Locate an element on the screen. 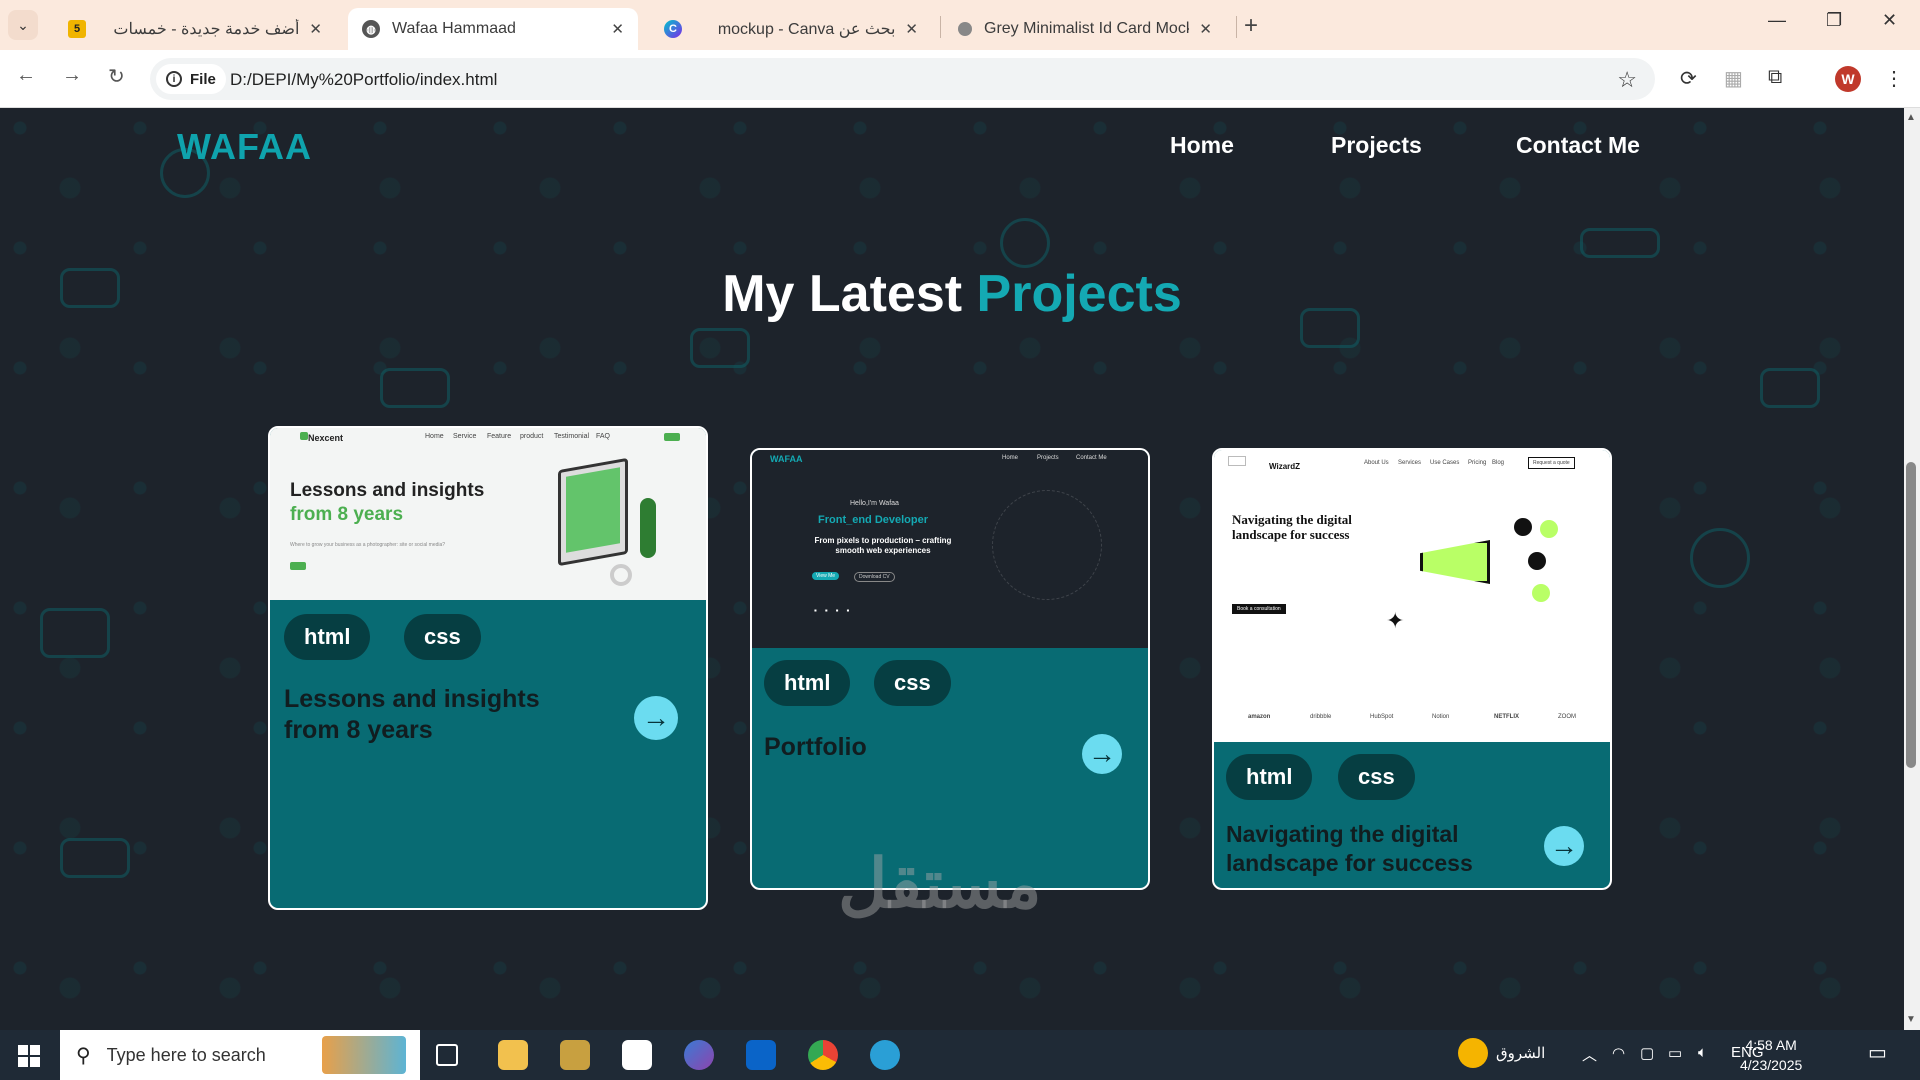 Image resolution: width=1920 pixels, height=1080 pixels. menu-kebab-icon: ⋮ is located at coordinates (1894, 78).